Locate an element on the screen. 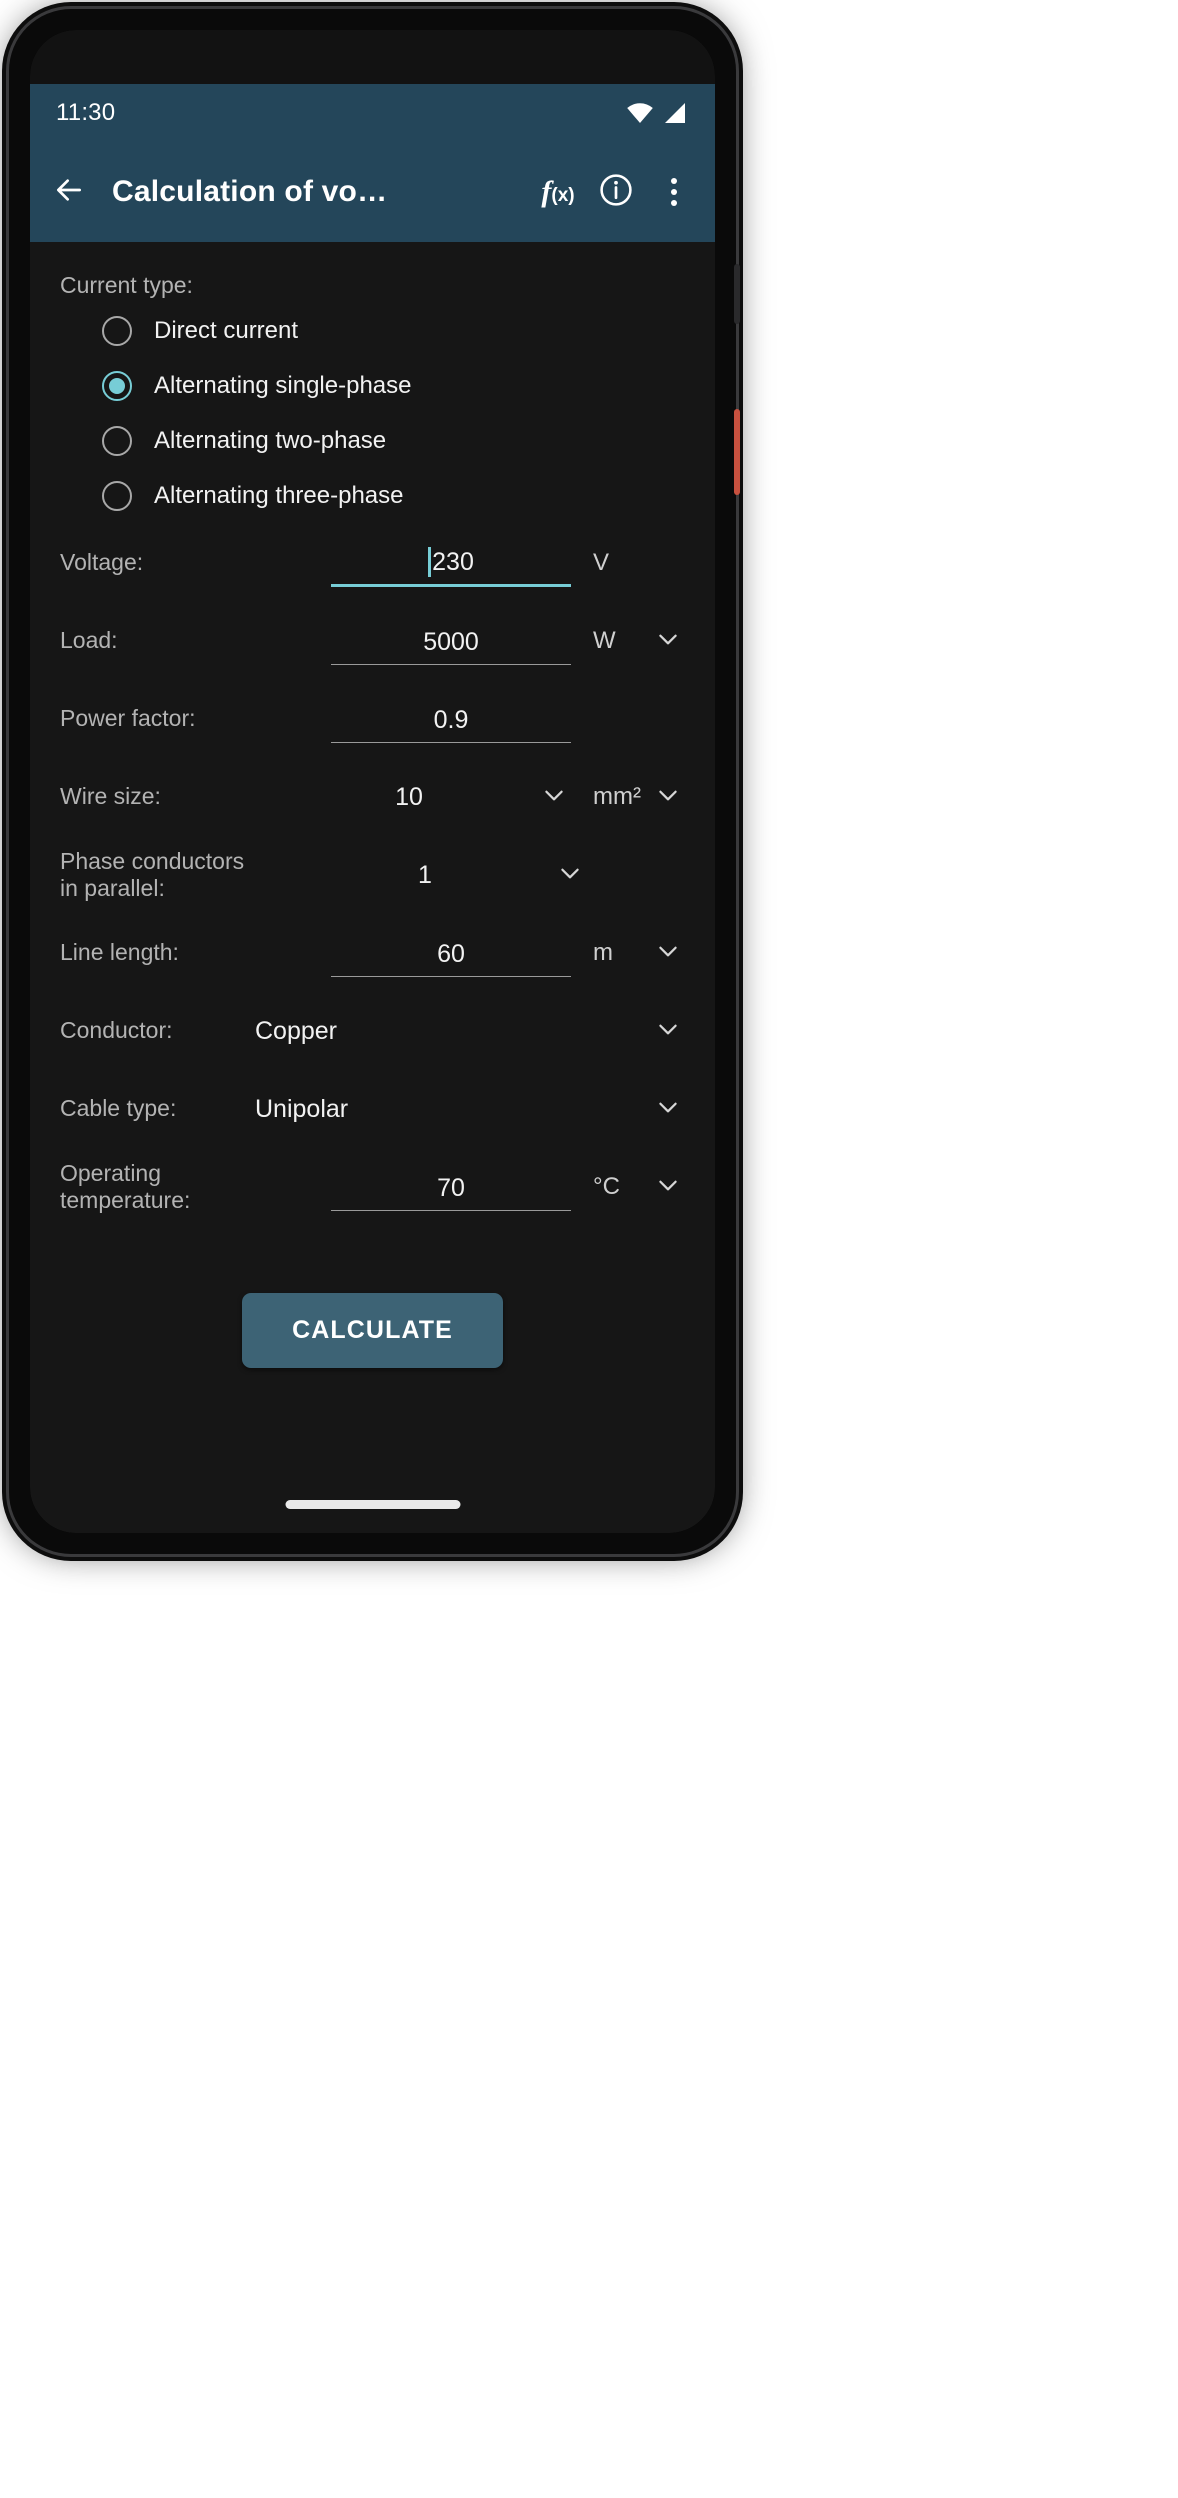  field-row-wire-size: Wire size: 10 mm² is located at coordinates (372, 797).